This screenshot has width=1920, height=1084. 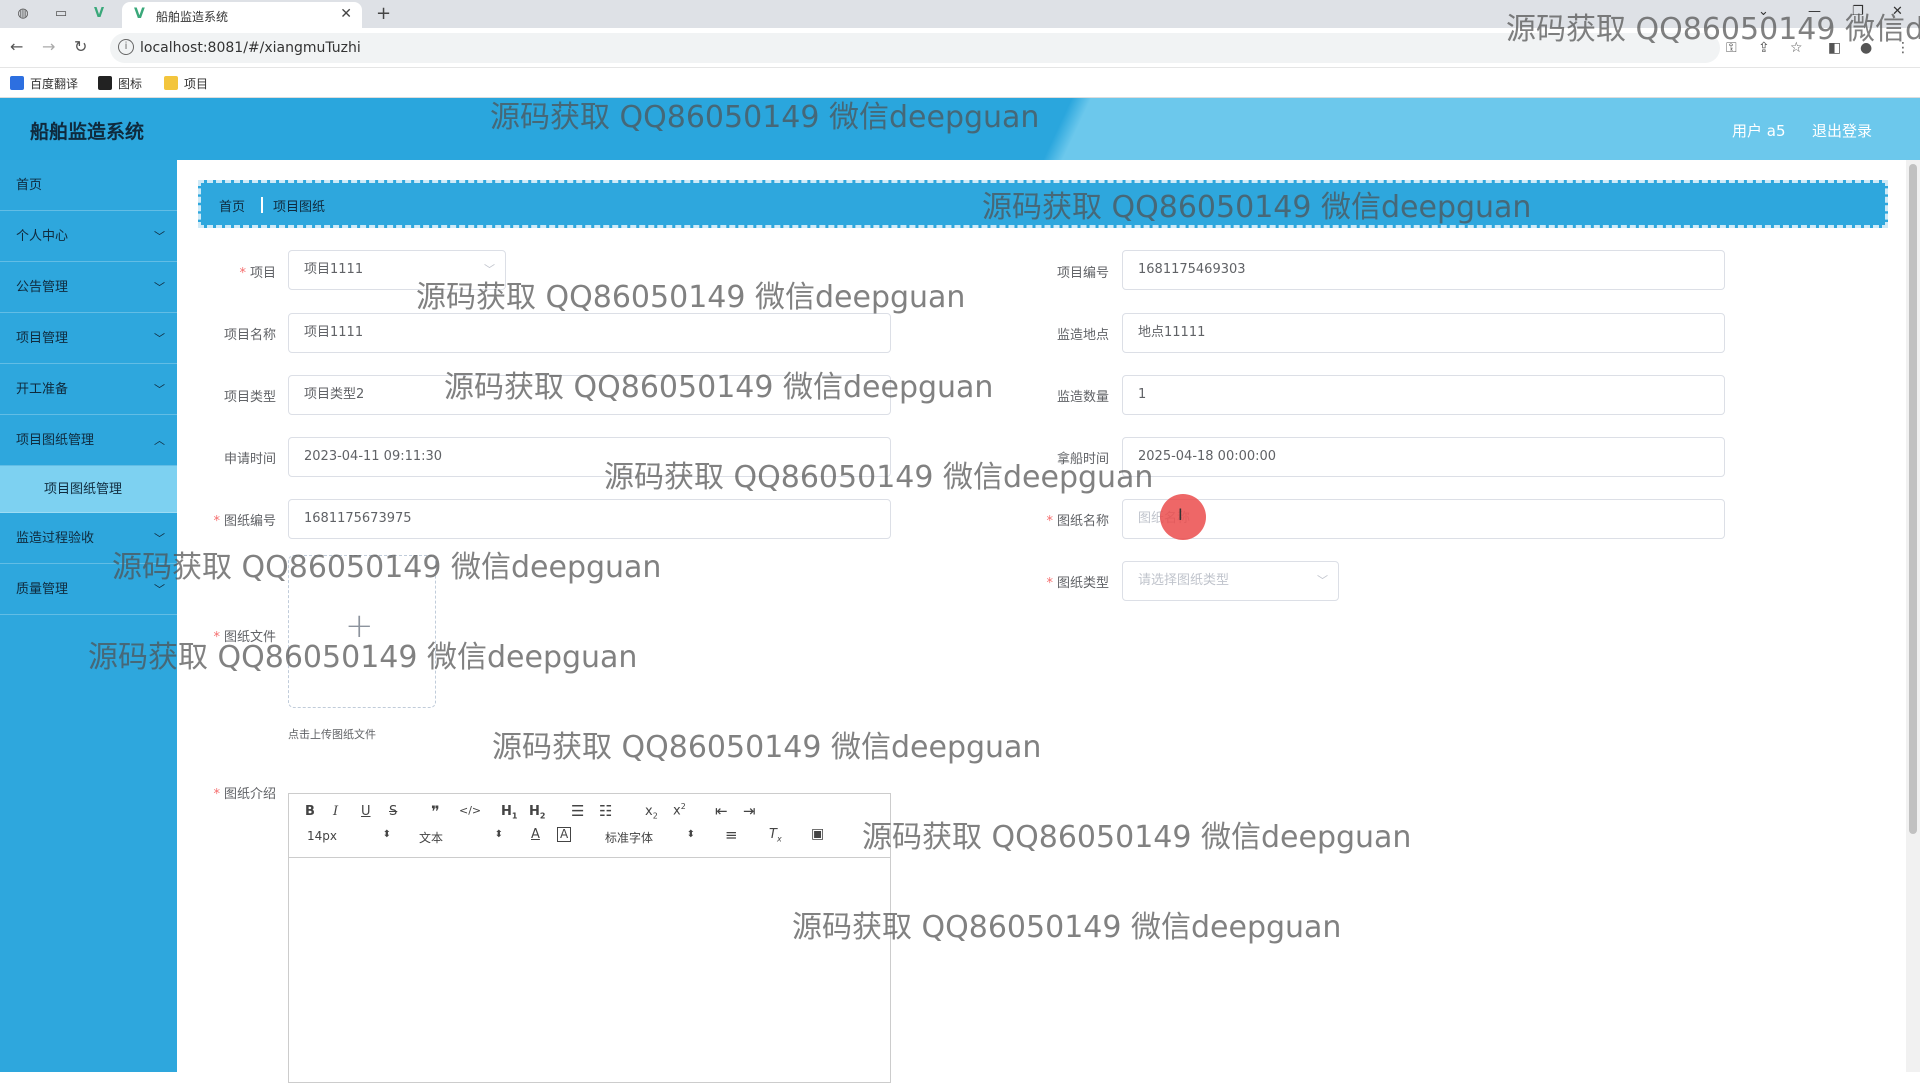 What do you see at coordinates (721, 811) in the screenshot?
I see `outdent-icon: ⇤` at bounding box center [721, 811].